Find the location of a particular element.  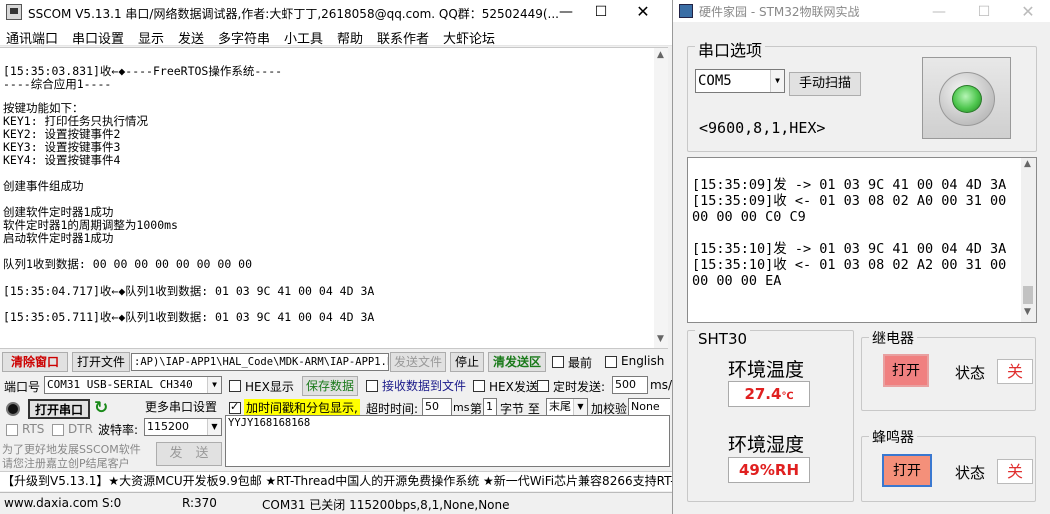

temp-value-box: 27.4℃ is located at coordinates (769, 394).